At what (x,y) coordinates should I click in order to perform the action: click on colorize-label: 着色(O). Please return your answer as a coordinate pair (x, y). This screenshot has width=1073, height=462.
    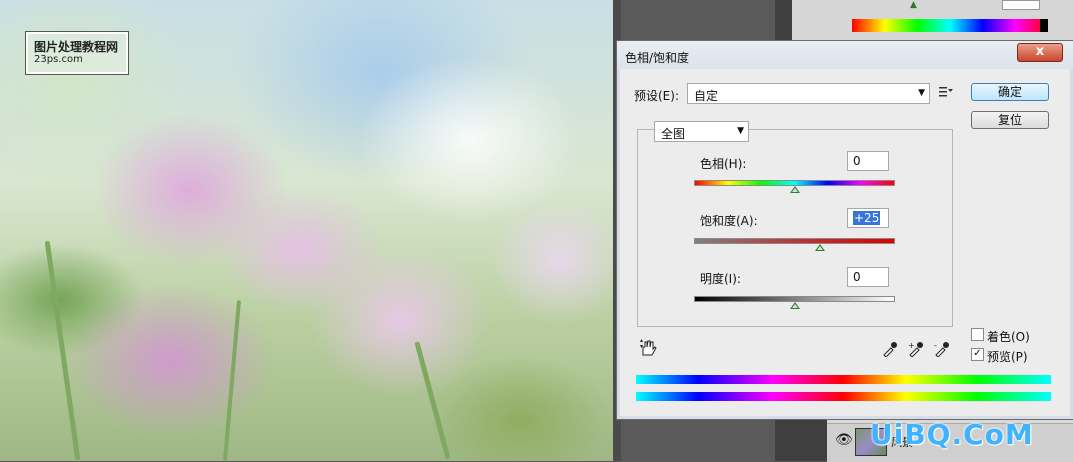
    Looking at the image, I should click on (1008, 337).